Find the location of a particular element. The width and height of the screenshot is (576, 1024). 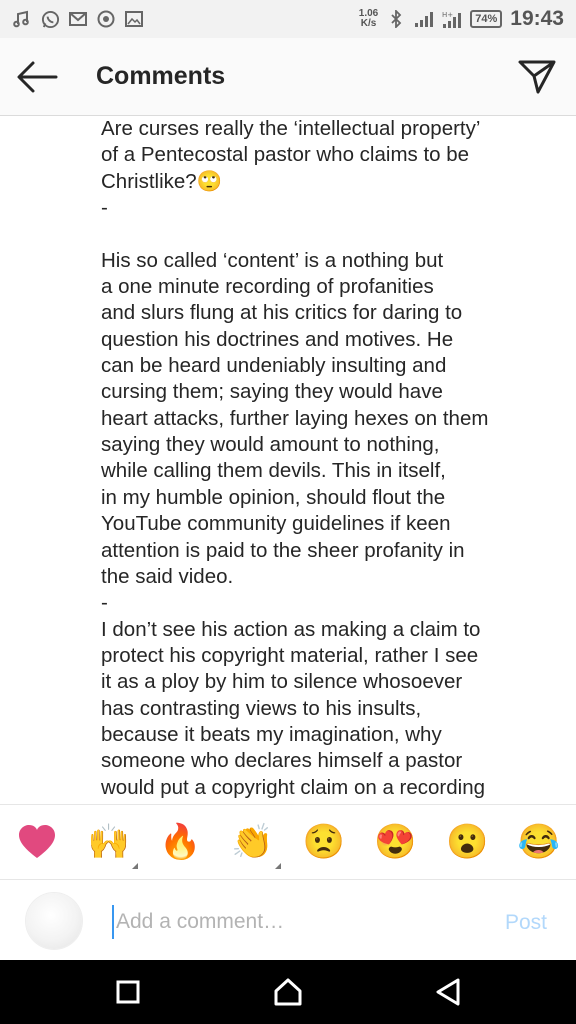

raising-hands-emoji-button: 🙌 is located at coordinates (112, 844).